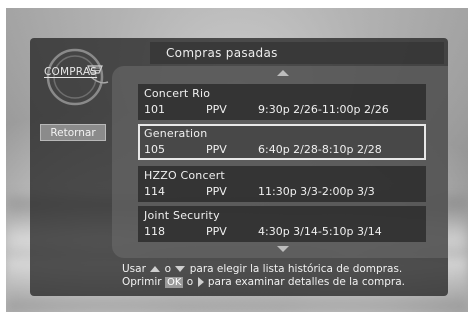 The image size is (474, 322). I want to click on help-text: para examinar detalles de la compra., so click(306, 282).